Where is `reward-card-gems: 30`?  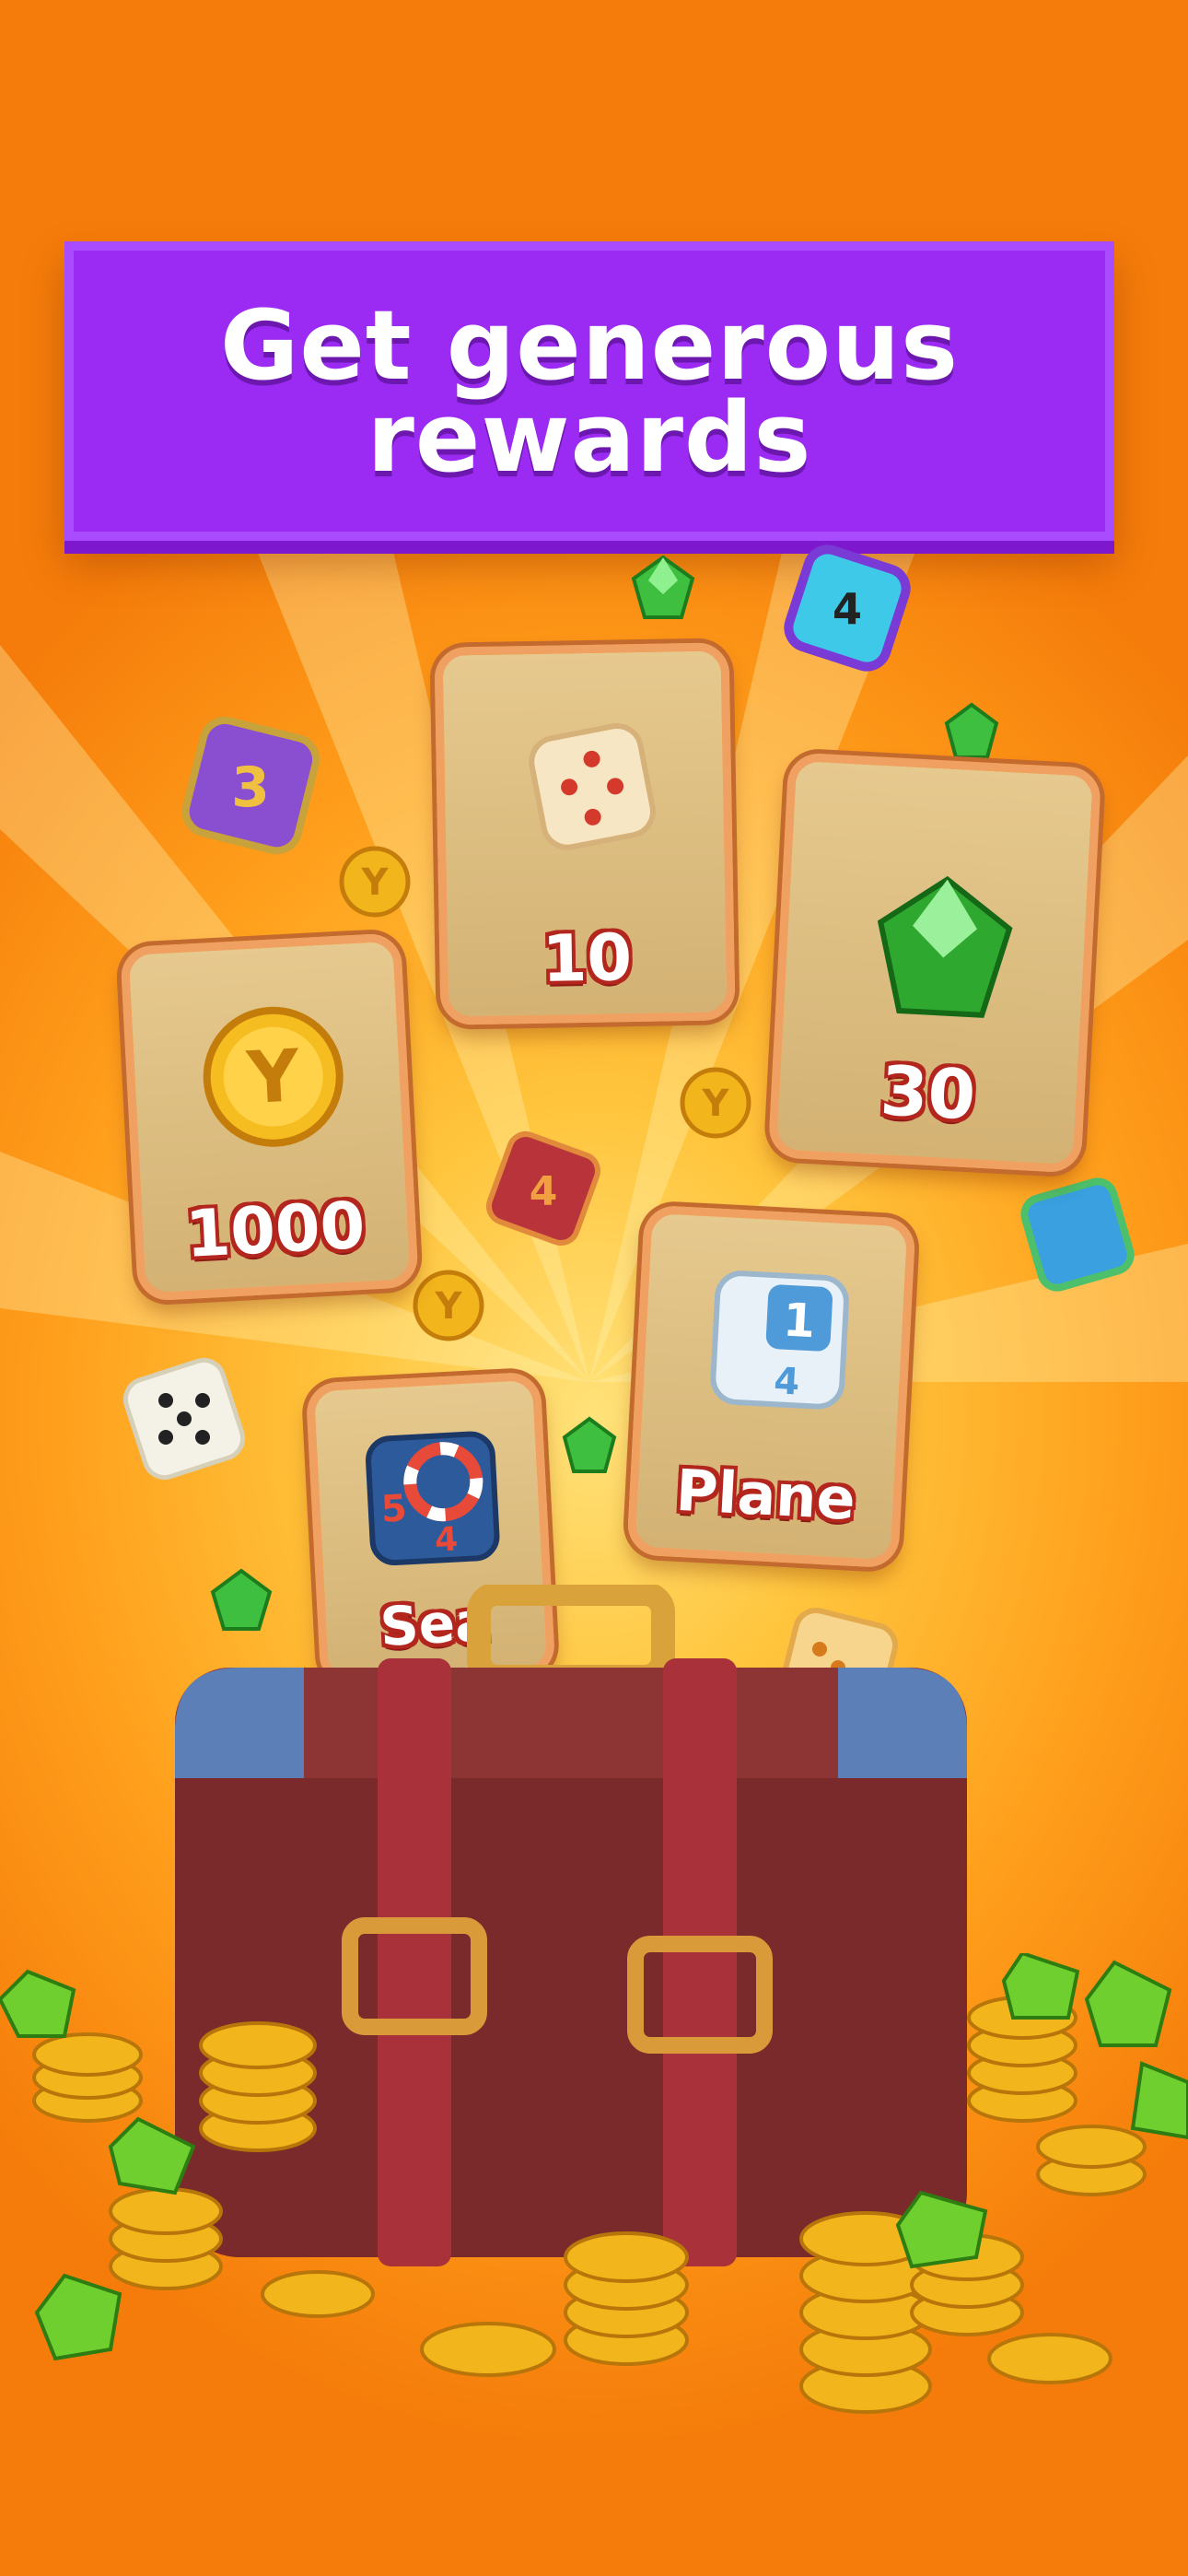
reward-card-gems: 30 is located at coordinates (934, 963).